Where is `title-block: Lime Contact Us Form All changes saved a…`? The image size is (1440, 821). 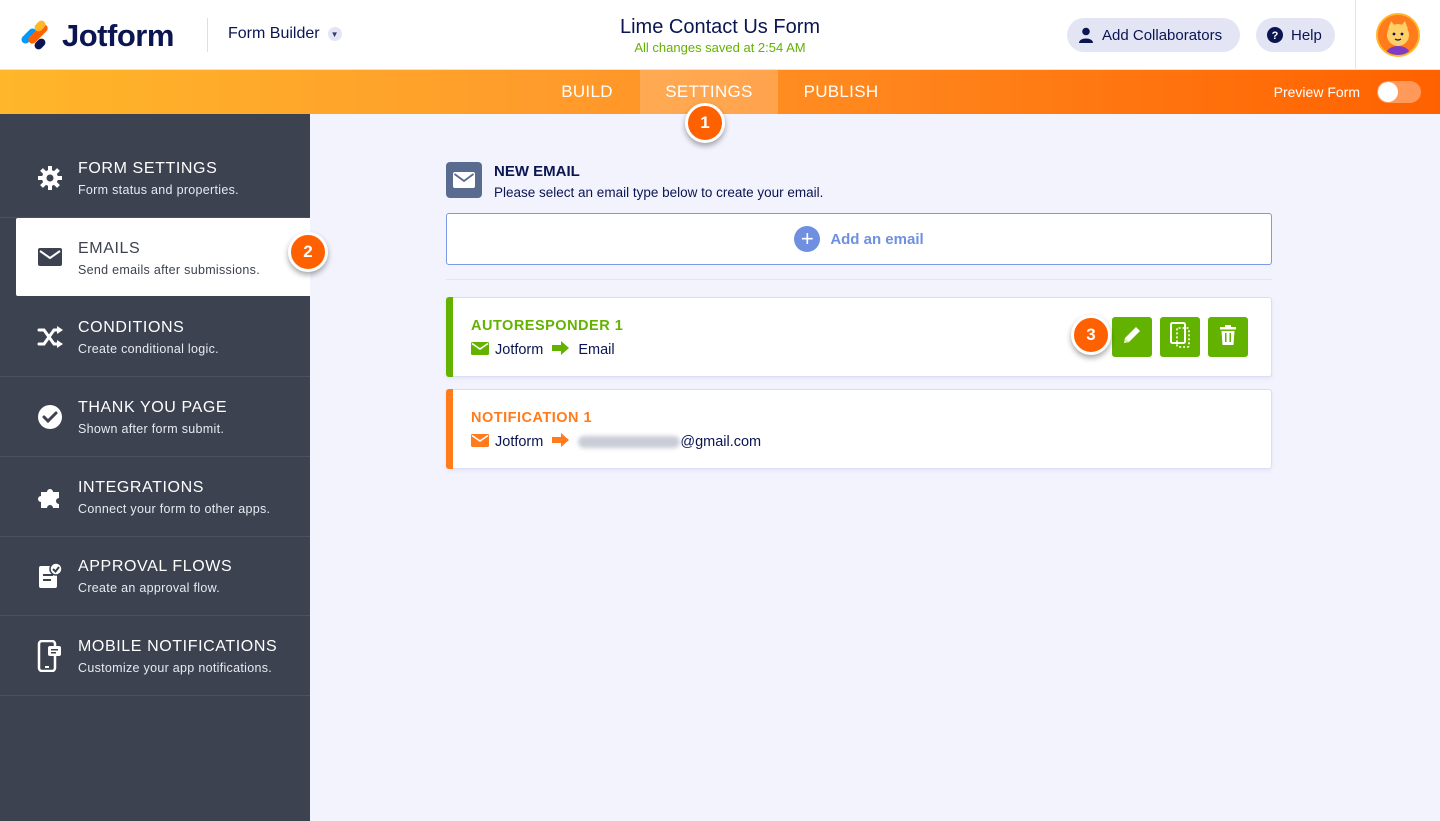 title-block: Lime Contact Us Form All changes saved a… is located at coordinates (720, 35).